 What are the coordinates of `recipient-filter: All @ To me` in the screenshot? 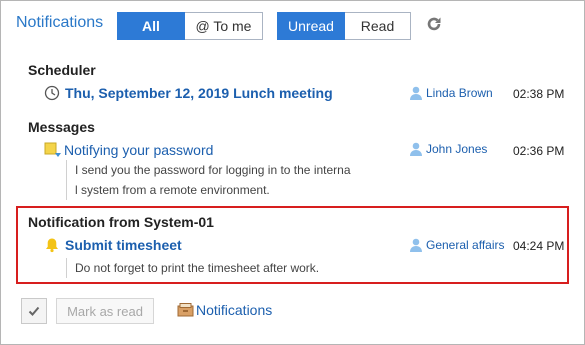 It's located at (190, 26).